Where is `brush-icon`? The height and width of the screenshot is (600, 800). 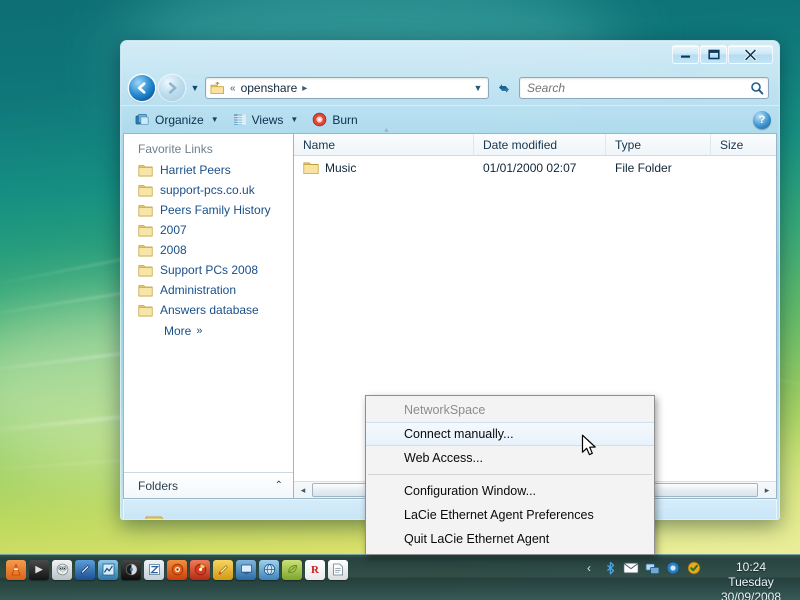 brush-icon is located at coordinates (222, 570).